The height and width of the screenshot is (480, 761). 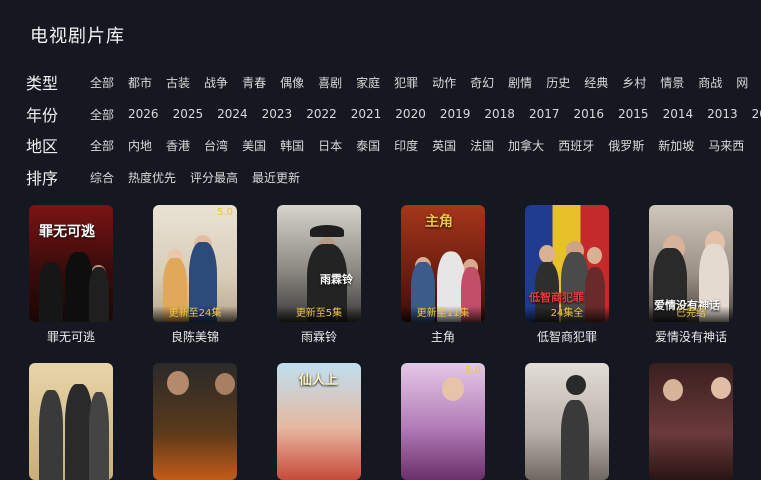 I want to click on filter-option-year: 2016, so click(x=588, y=114).